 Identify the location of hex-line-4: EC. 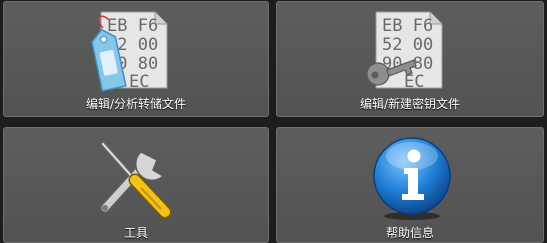
(139, 82).